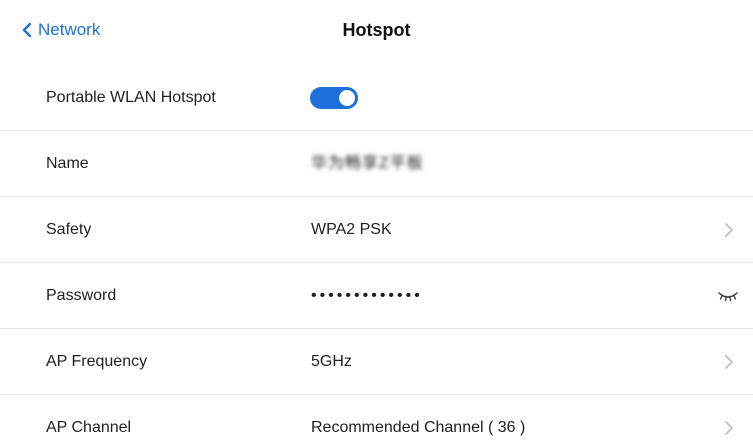 This screenshot has height=445, width=753. What do you see at coordinates (334, 98) in the screenshot?
I see `hotspot-toggle` at bounding box center [334, 98].